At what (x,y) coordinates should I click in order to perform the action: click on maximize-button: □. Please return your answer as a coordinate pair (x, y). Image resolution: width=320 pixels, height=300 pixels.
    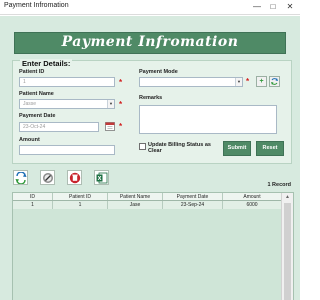
    Looking at the image, I should click on (273, 7).